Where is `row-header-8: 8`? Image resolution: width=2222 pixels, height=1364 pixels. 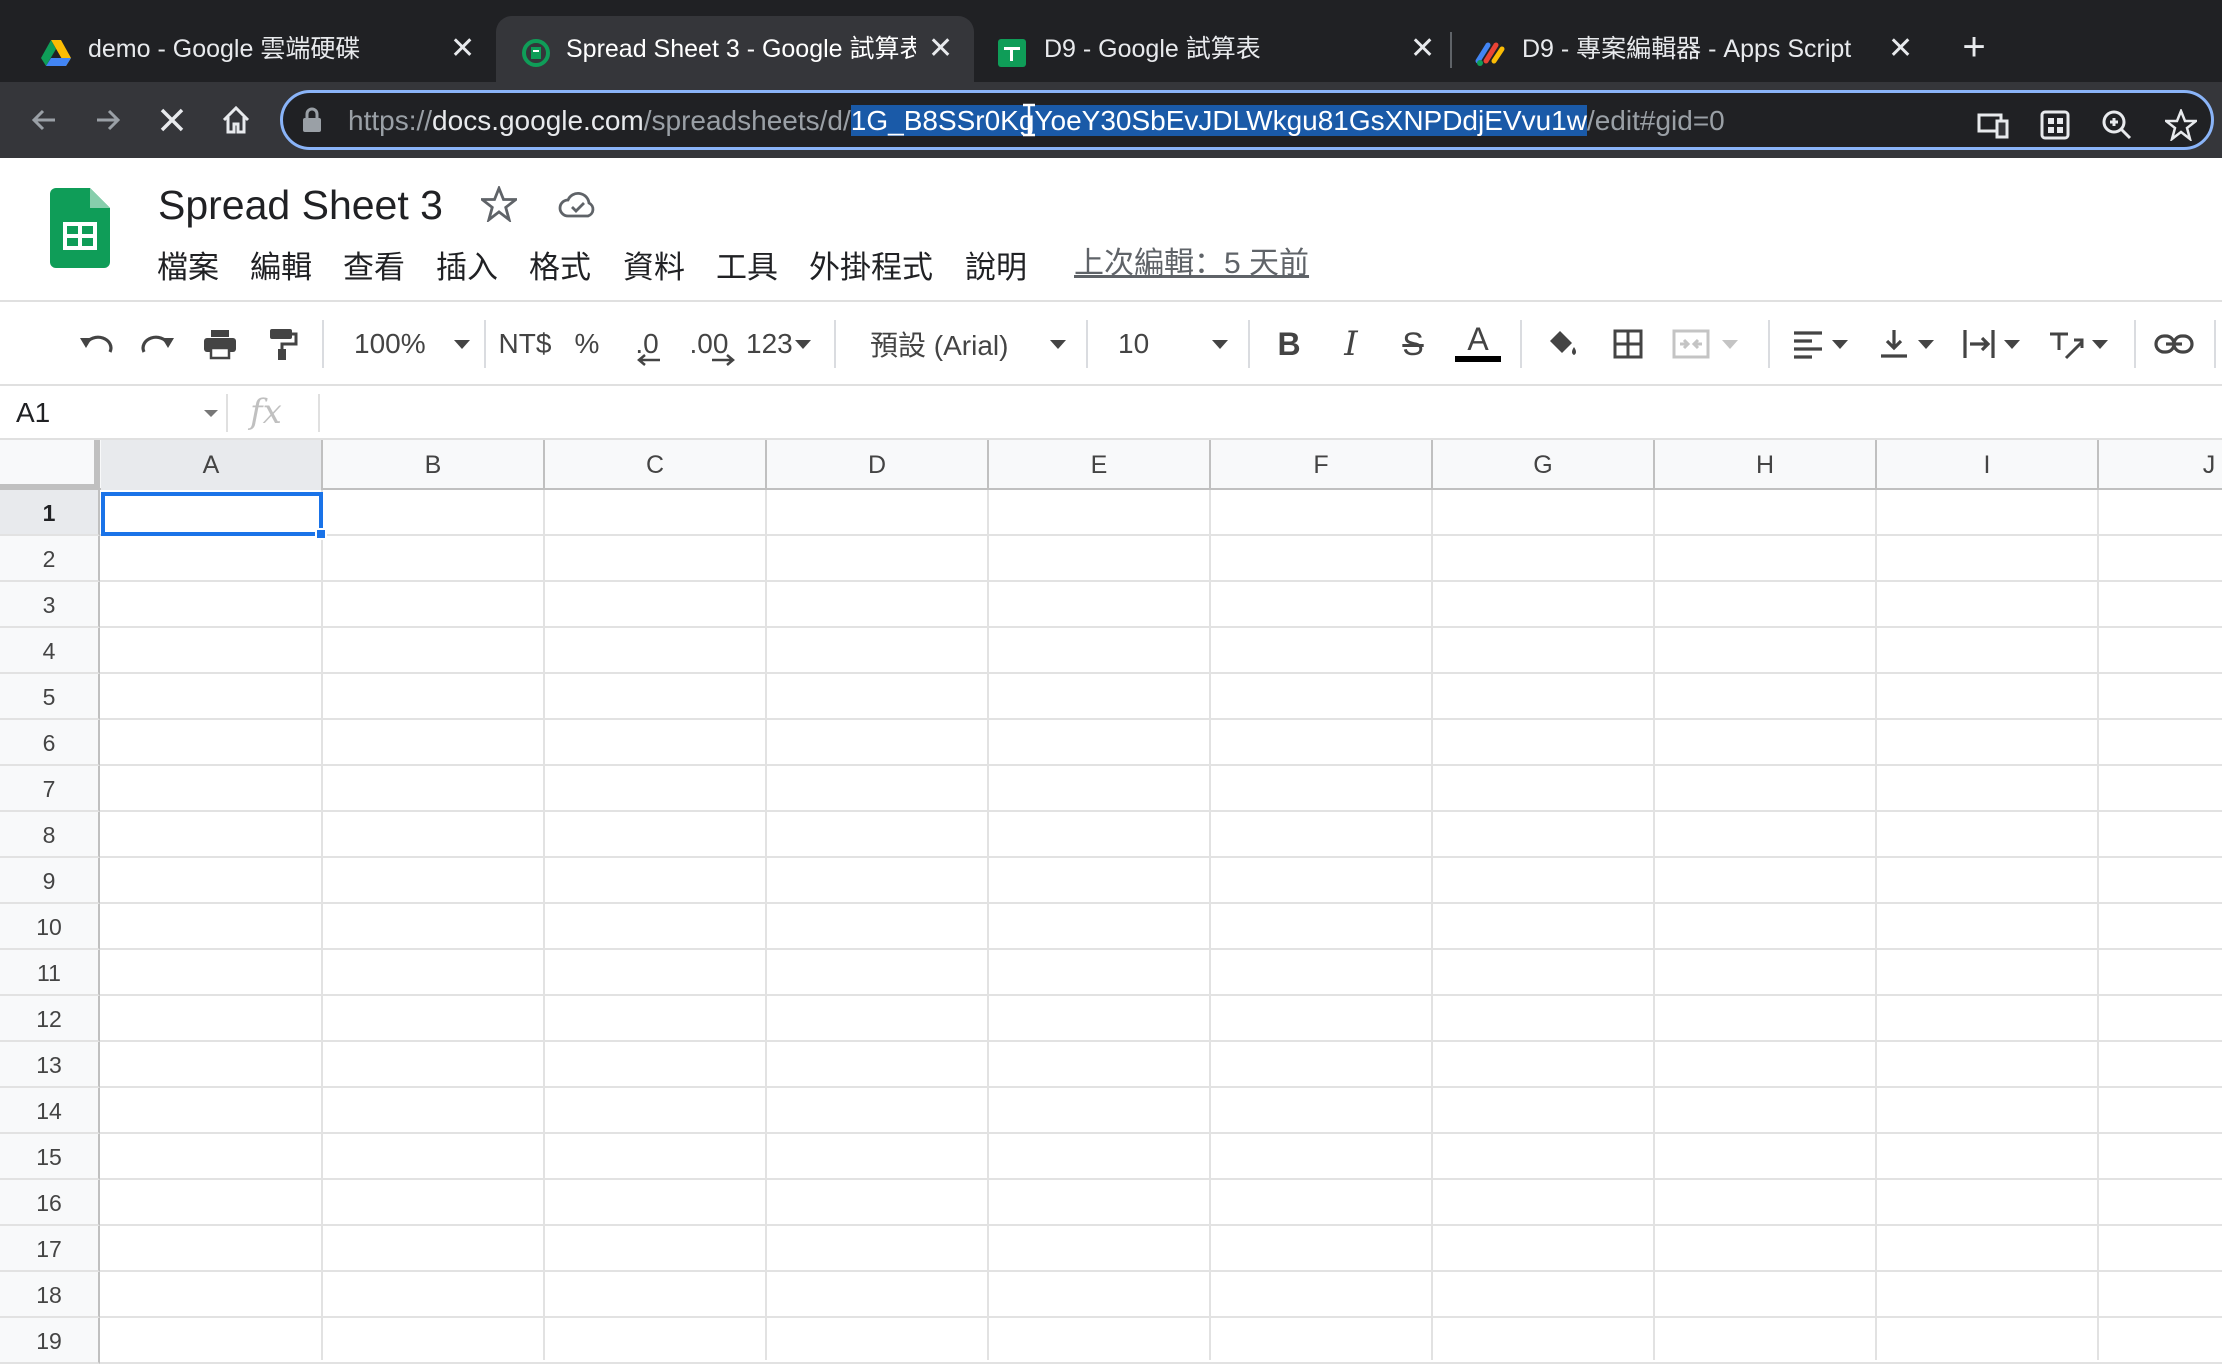
row-header-8: 8 is located at coordinates (50, 835).